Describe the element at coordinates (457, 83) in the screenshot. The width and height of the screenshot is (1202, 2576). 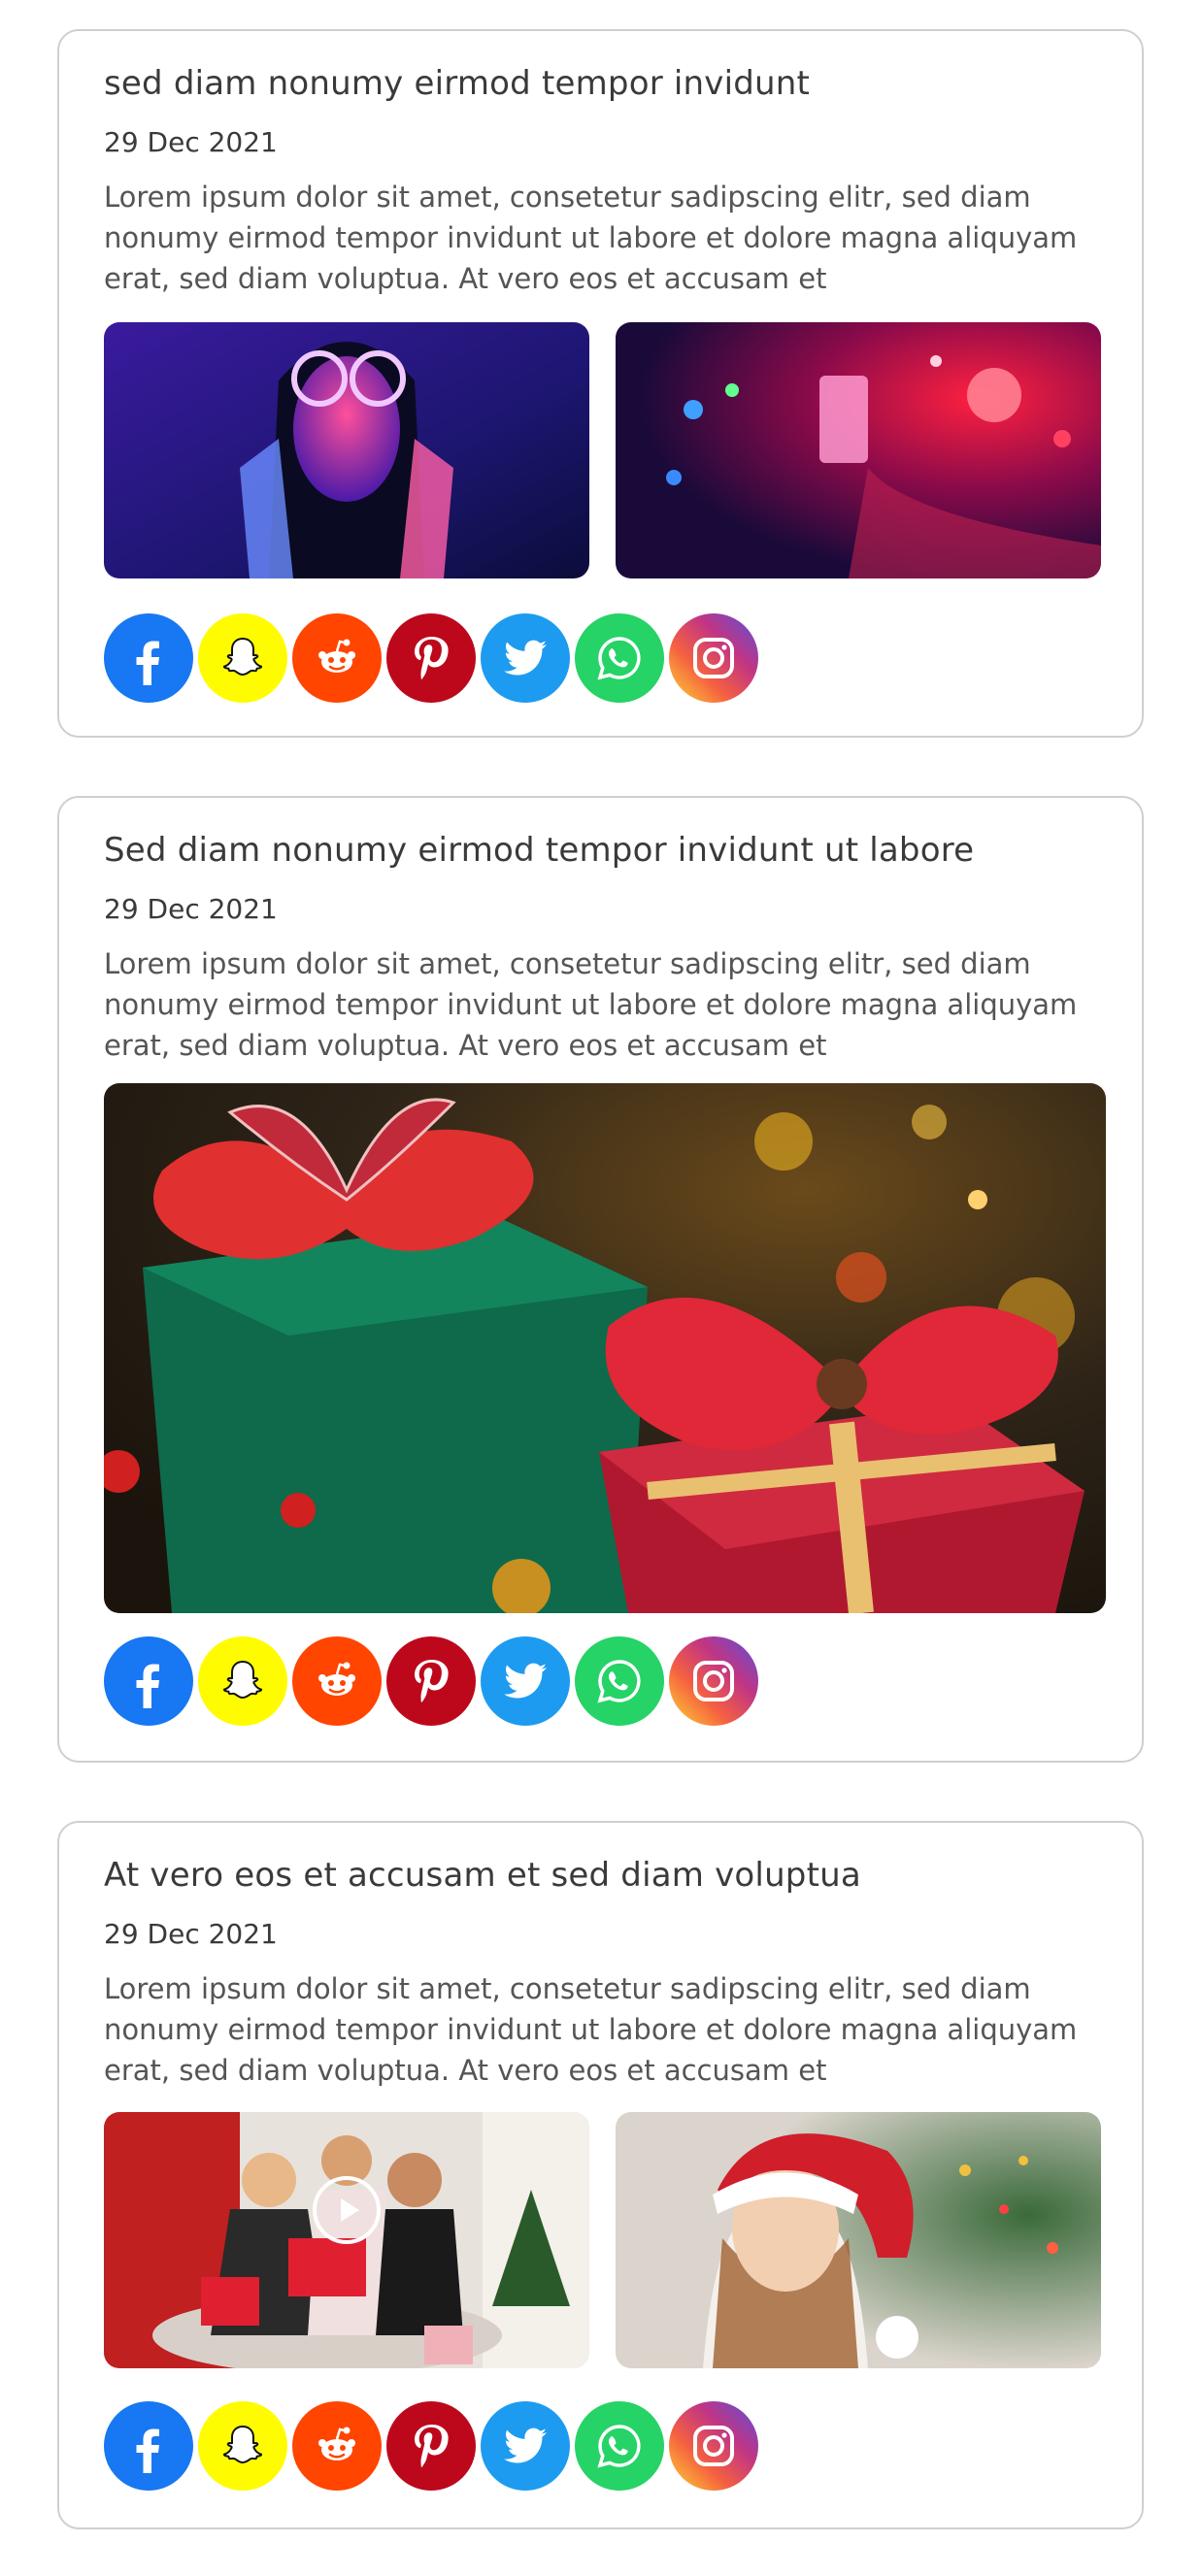
I see `post-title: sed diam nonumy eirmod tempor invidunt` at that location.